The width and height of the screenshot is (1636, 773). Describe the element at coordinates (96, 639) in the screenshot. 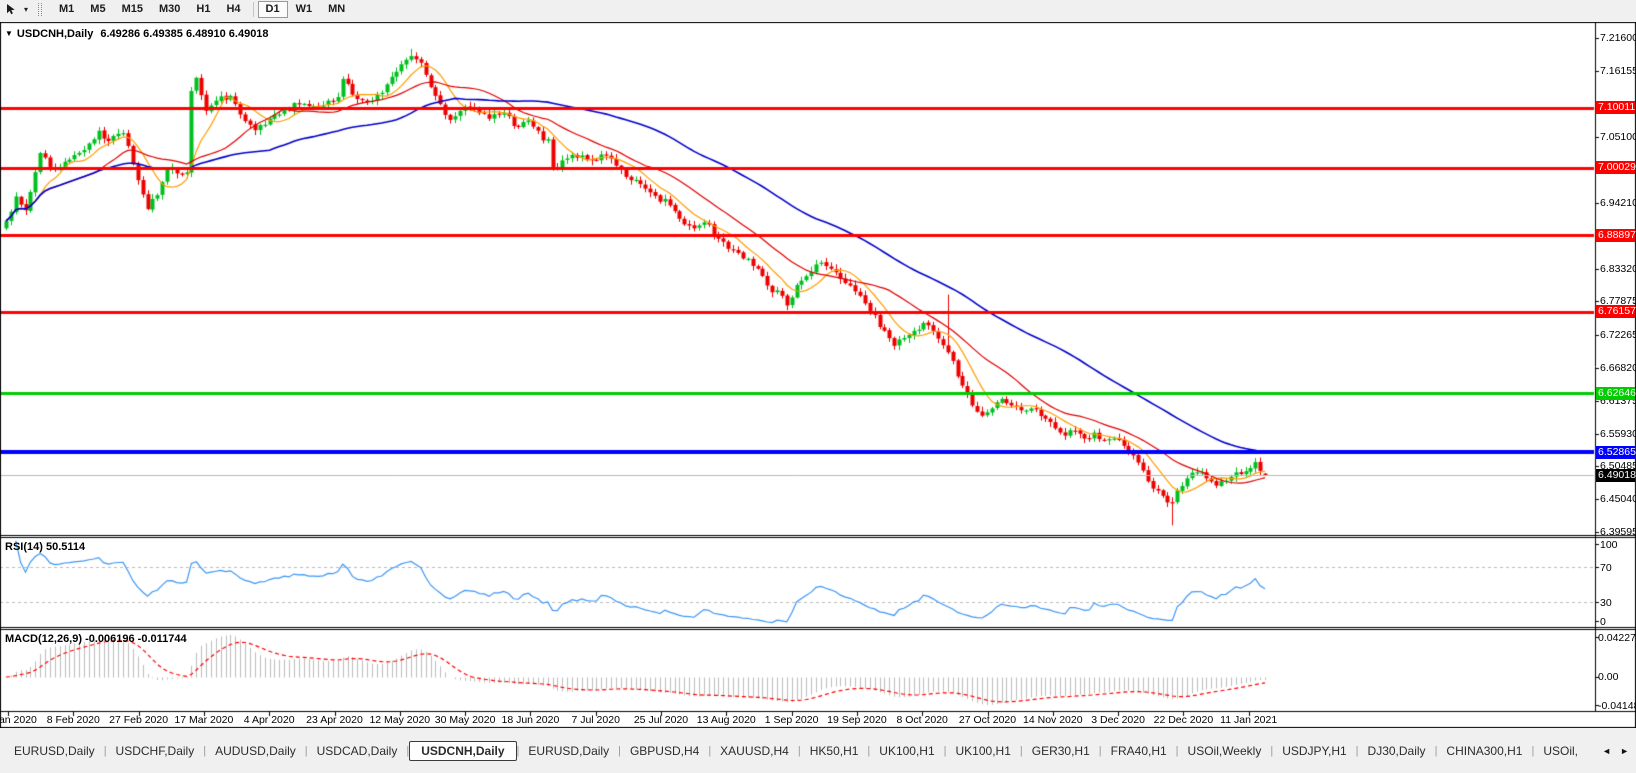

I see `macd-label: MACD(12,26,9) -0.006196 -0.011744` at that location.